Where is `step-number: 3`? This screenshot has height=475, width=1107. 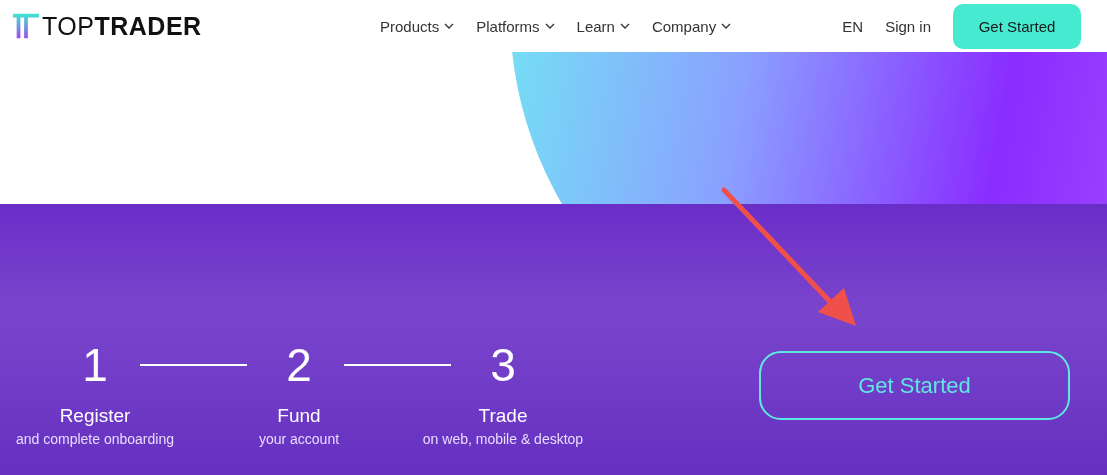 step-number: 3 is located at coordinates (503, 365).